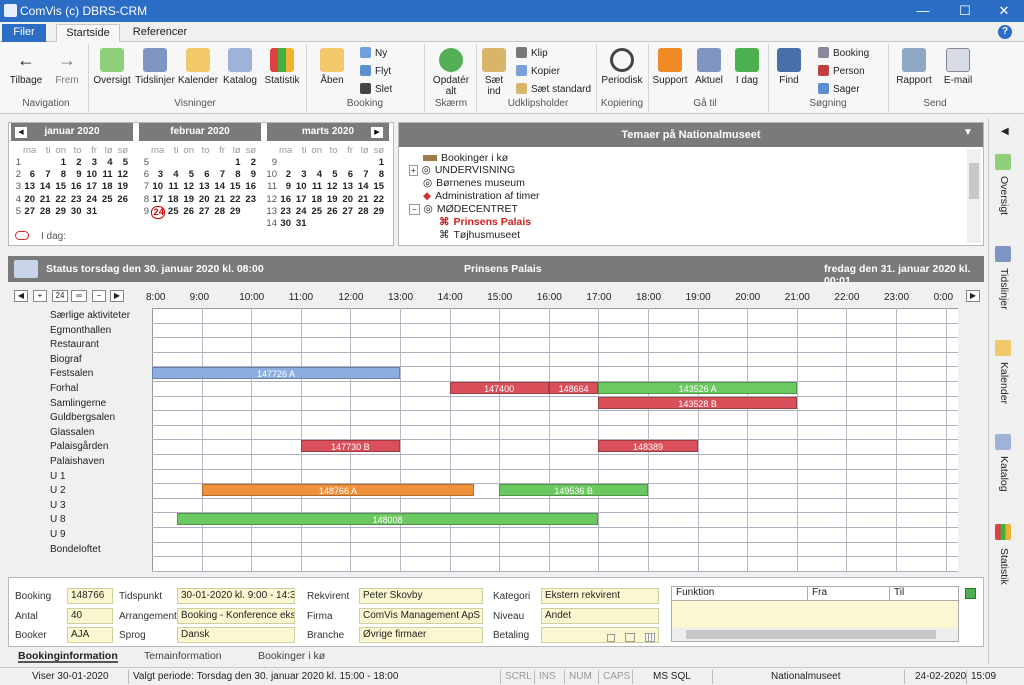  What do you see at coordinates (481, 196) in the screenshot?
I see `tree-item-administration: ◆ Administration af timer` at bounding box center [481, 196].